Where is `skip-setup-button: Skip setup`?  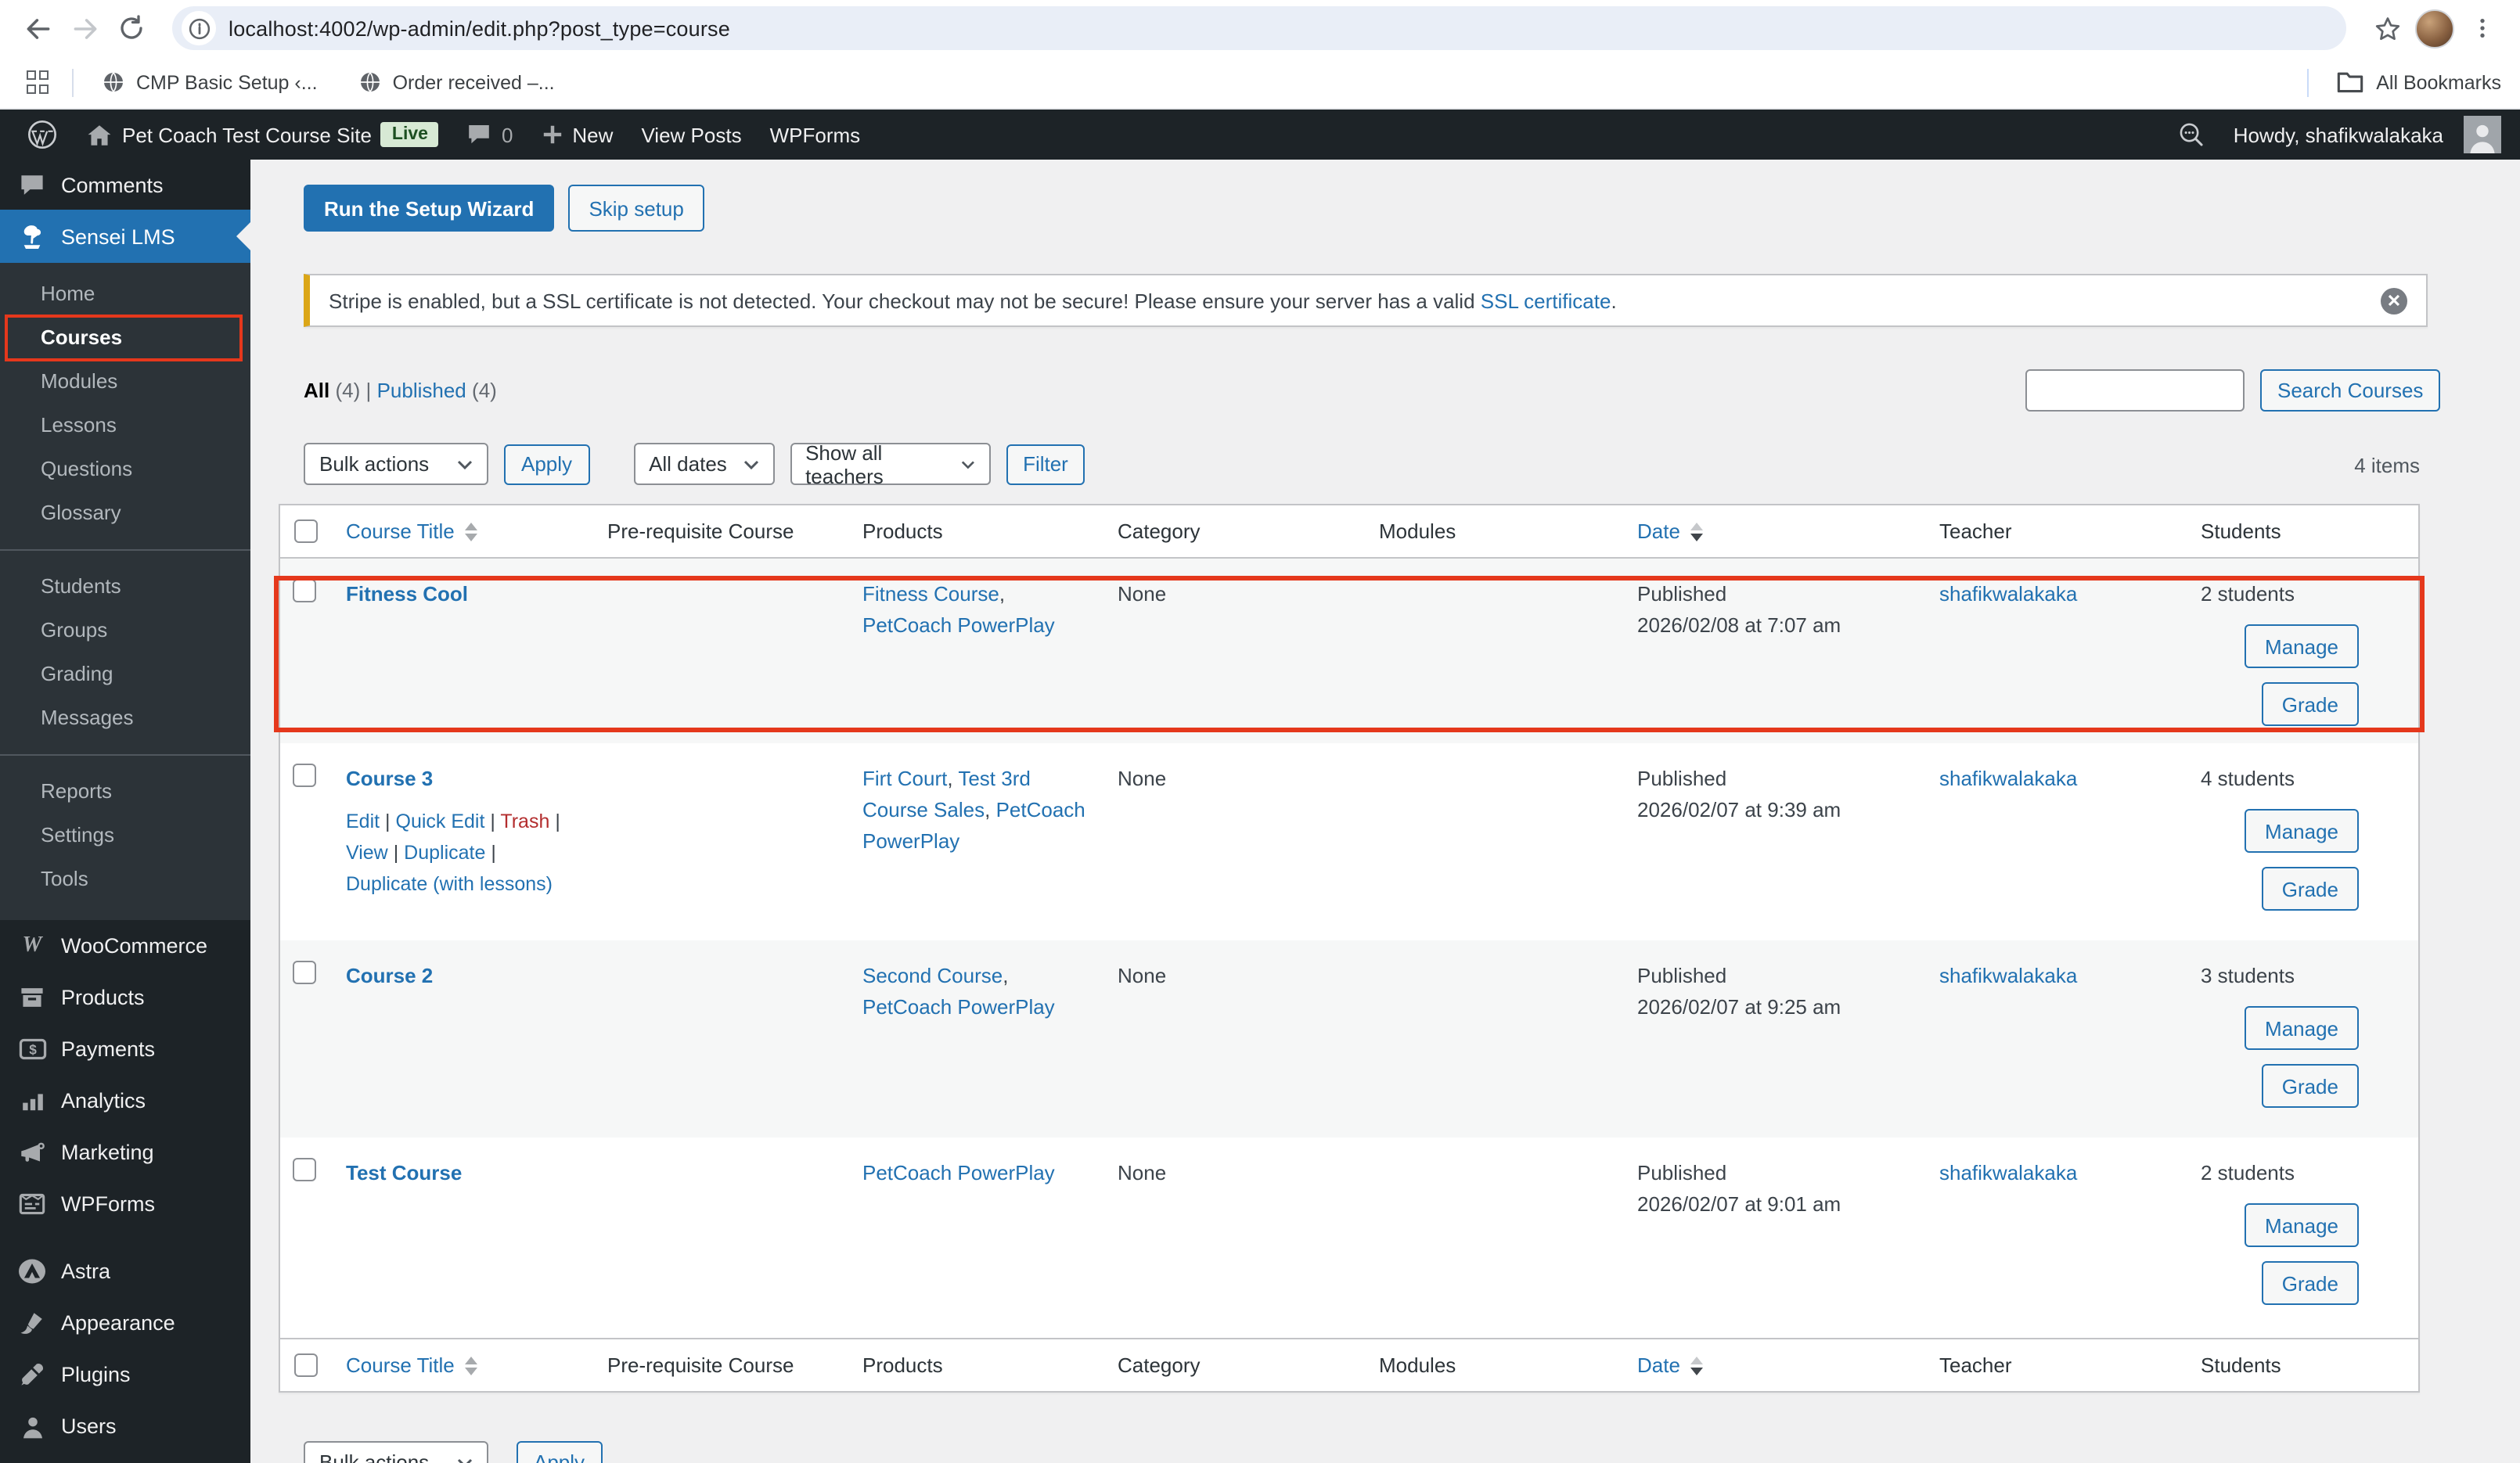
skip-setup-button: Skip setup is located at coordinates (636, 208).